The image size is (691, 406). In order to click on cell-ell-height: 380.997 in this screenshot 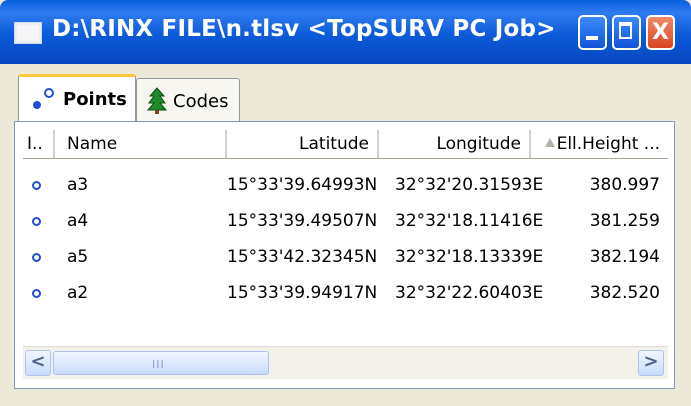, I will do `click(624, 185)`.